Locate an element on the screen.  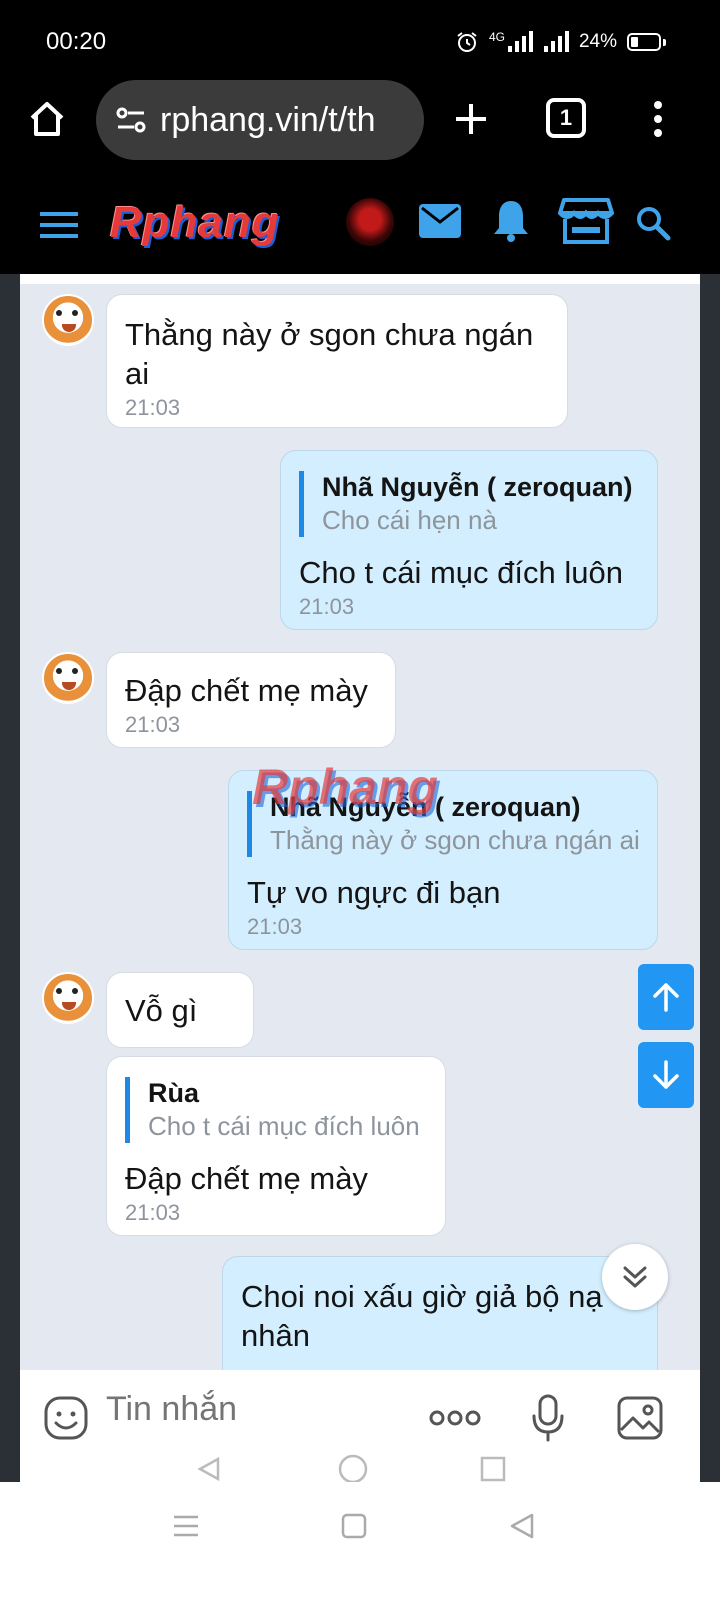
quote-text: Cho t cái mục đích luôn is located at coordinates (284, 1126).